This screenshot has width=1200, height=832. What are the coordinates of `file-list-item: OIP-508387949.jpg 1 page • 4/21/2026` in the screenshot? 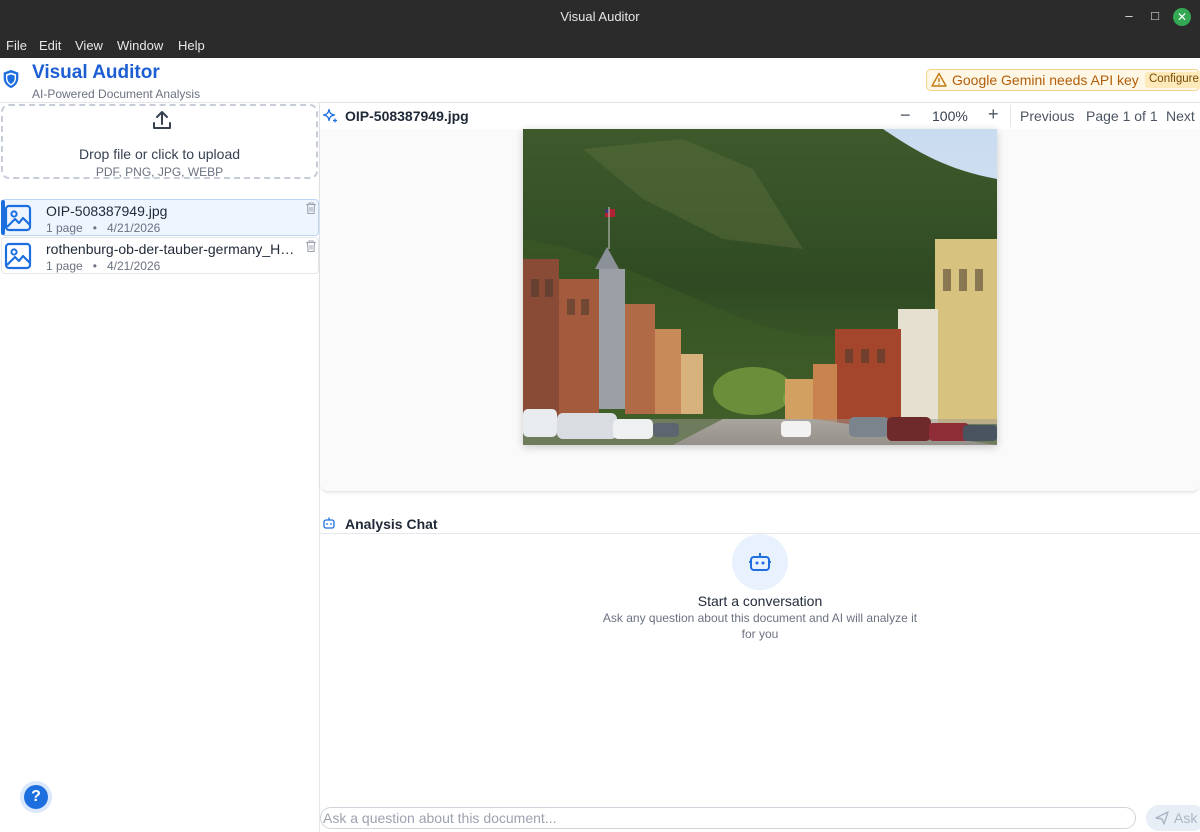 It's located at (160, 217).